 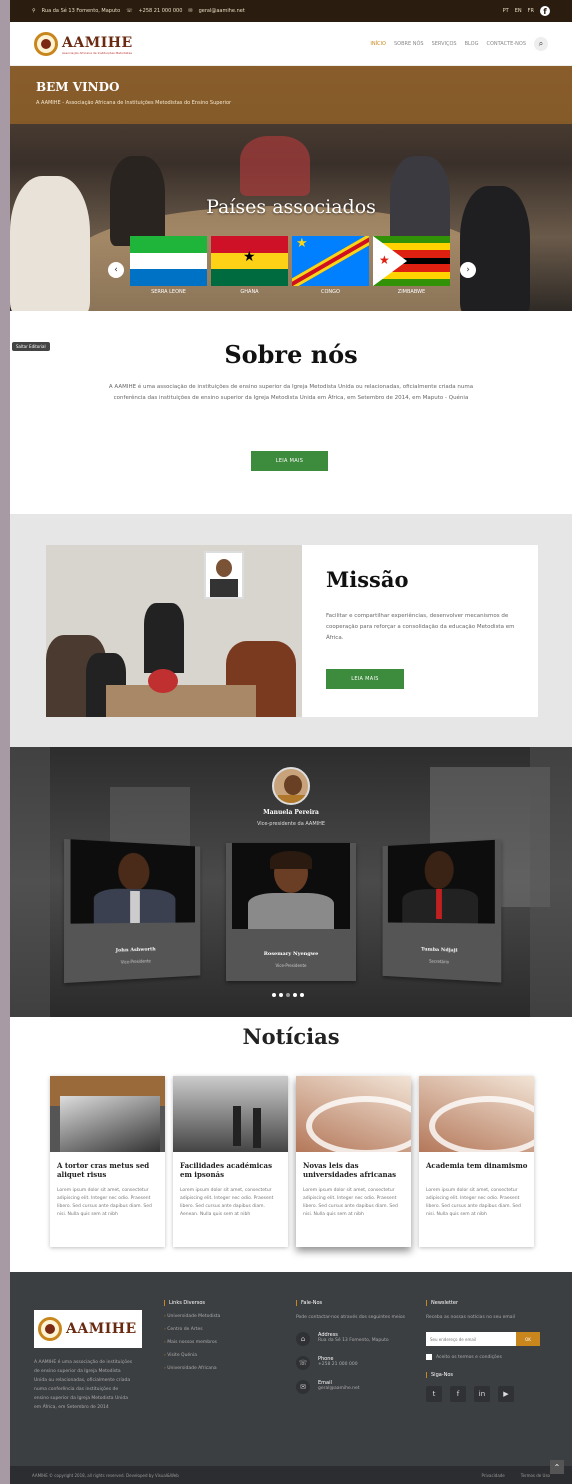 What do you see at coordinates (528, 1339) in the screenshot?
I see `newsletter-submit-button: OK` at bounding box center [528, 1339].